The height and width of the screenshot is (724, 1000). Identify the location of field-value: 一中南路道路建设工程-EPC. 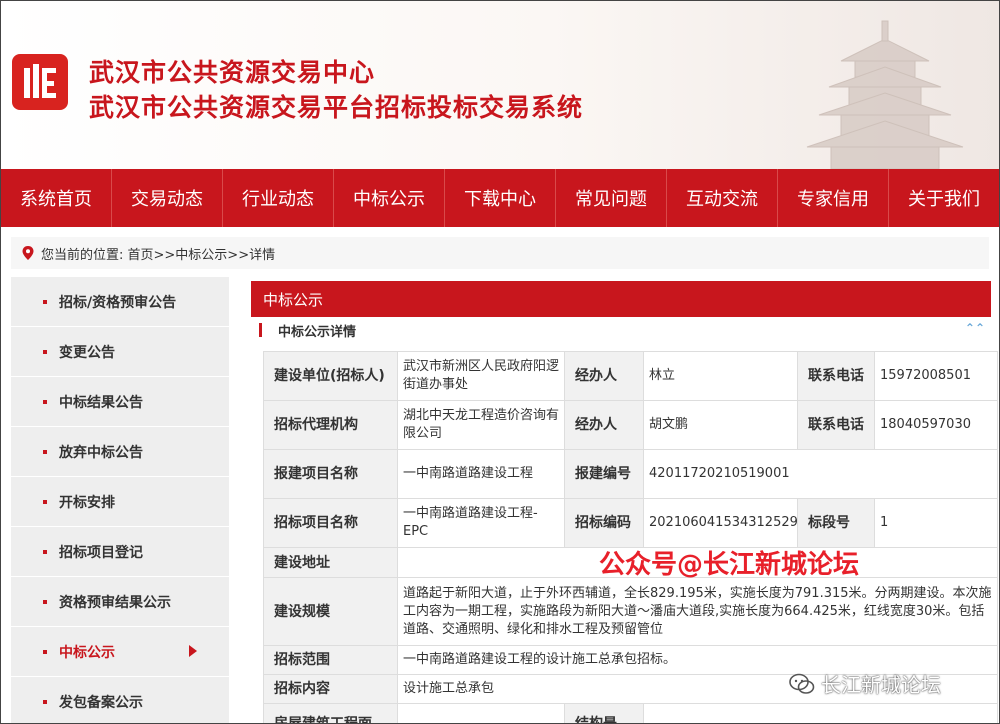
(481, 523).